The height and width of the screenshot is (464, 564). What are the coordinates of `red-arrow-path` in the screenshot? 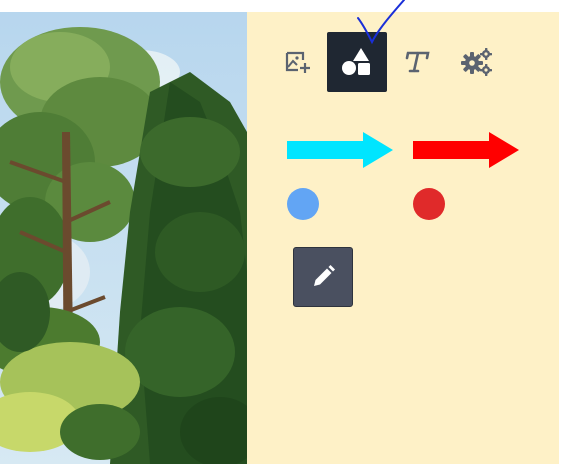 It's located at (466, 150).